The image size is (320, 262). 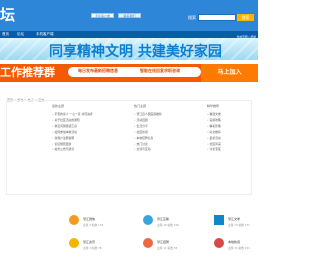 I want to click on card-stat: 主题 3 帖数 78, so click(x=92, y=248).